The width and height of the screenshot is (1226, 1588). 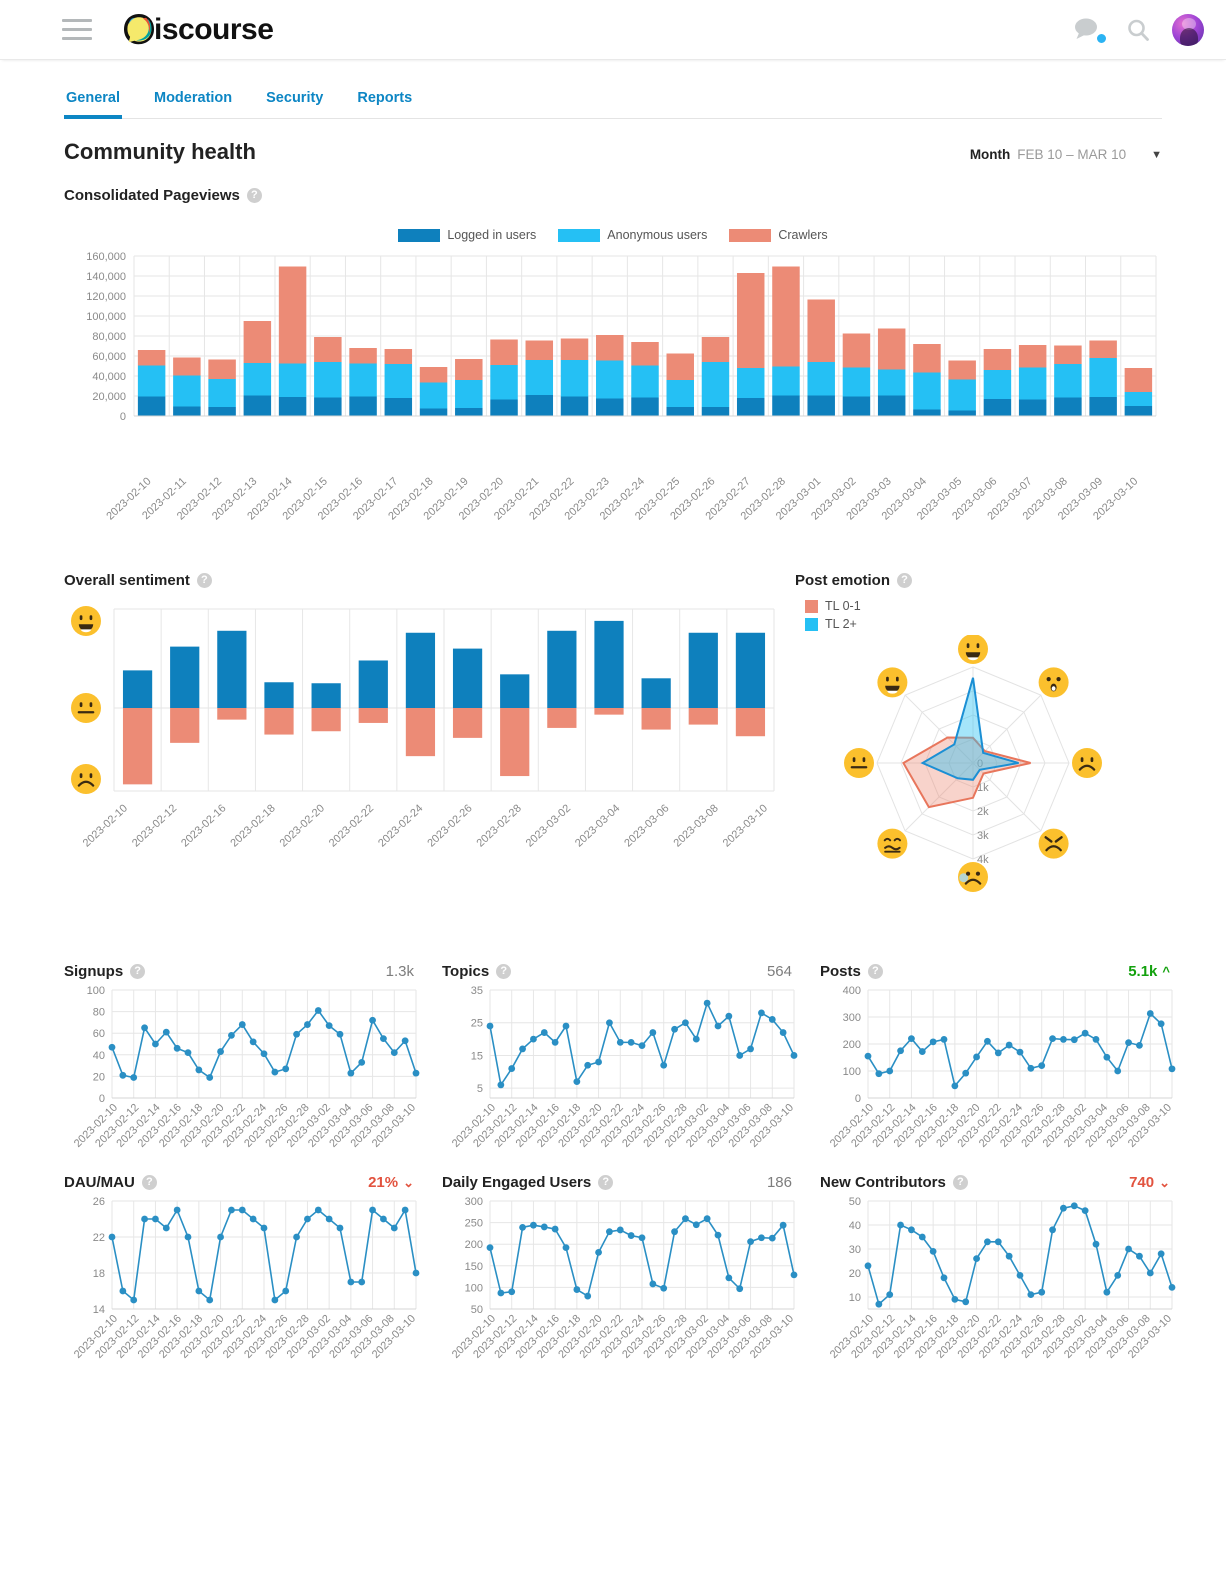 What do you see at coordinates (99, 1238) in the screenshot?
I see `svg-text: 22` at bounding box center [99, 1238].